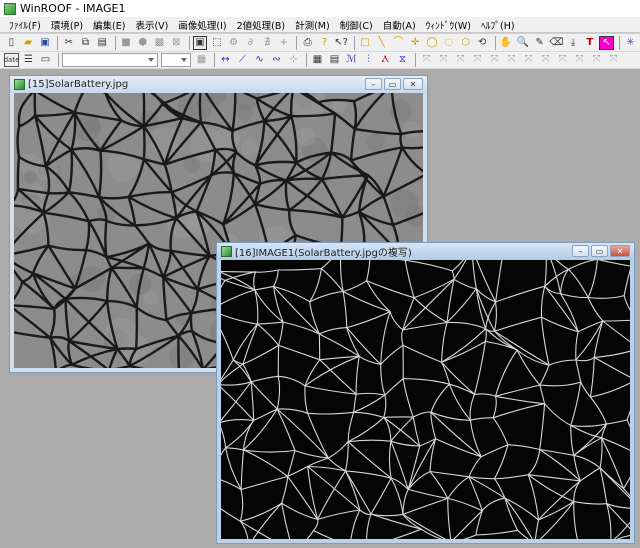 The image size is (640, 548). Describe the element at coordinates (482, 43) in the screenshot. I see `lasso-icon: ⟲` at that location.